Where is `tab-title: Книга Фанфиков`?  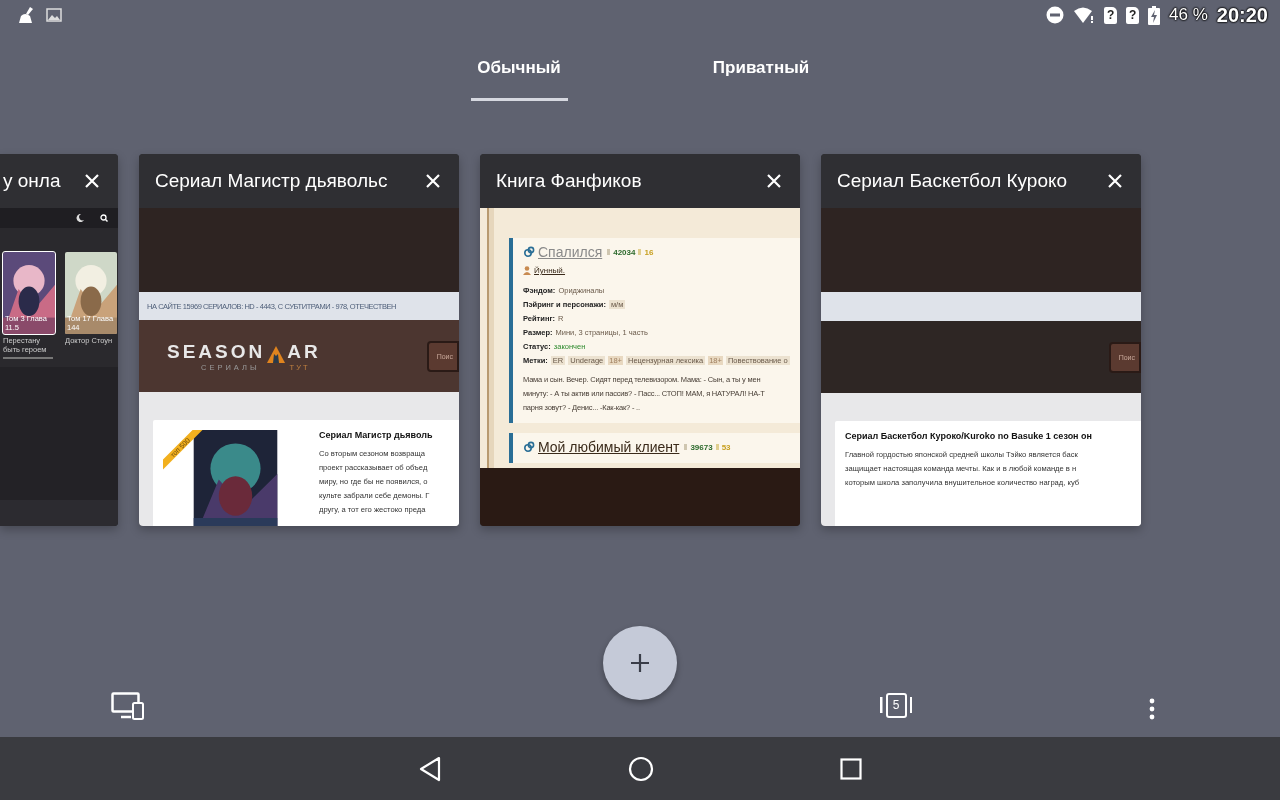 tab-title: Книга Фанфиков is located at coordinates (569, 181).